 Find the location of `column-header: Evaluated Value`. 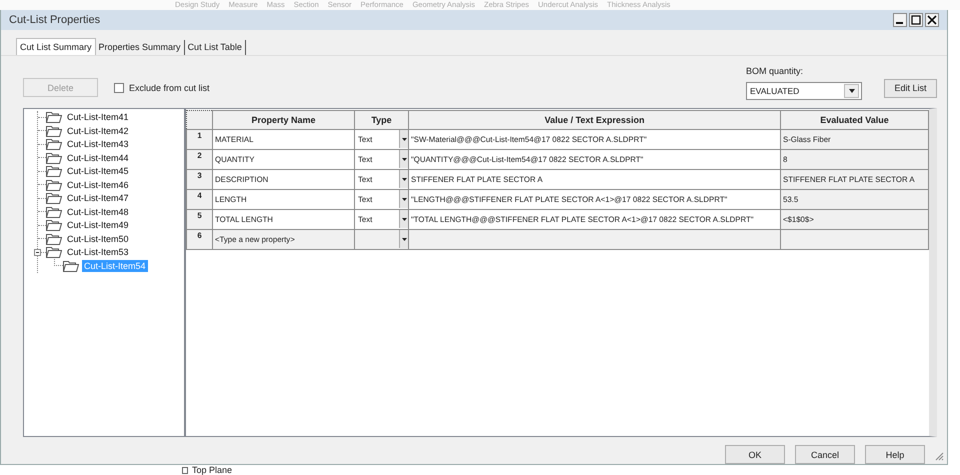

column-header: Evaluated Value is located at coordinates (854, 120).